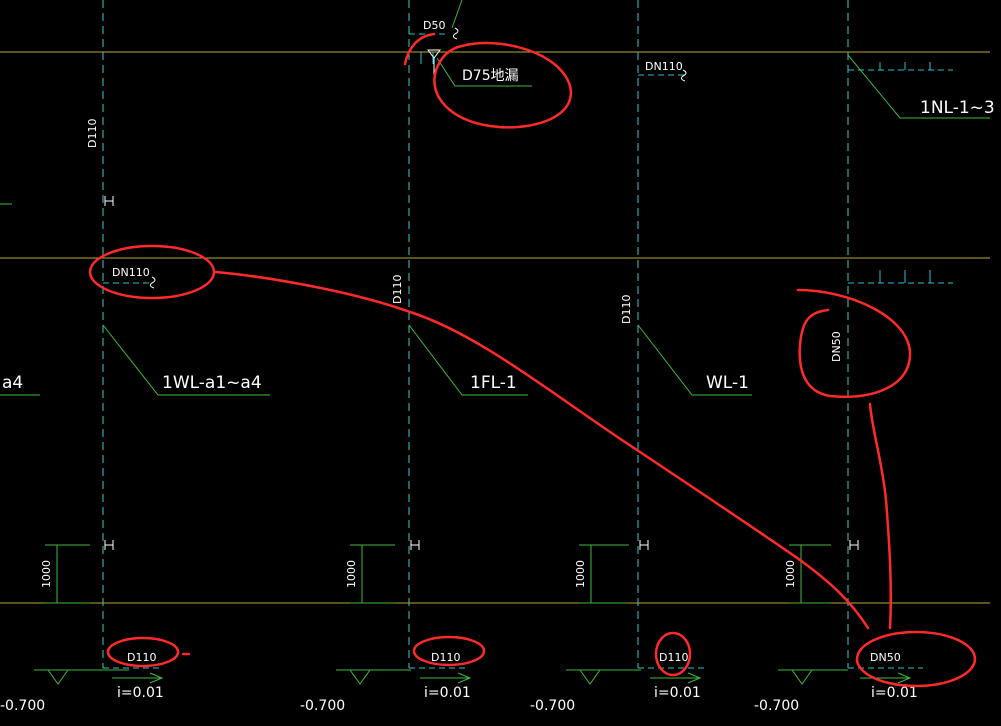 The width and height of the screenshot is (1001, 726). Describe the element at coordinates (447, 693) in the screenshot. I see `slope-label-2: i=0.01` at that location.